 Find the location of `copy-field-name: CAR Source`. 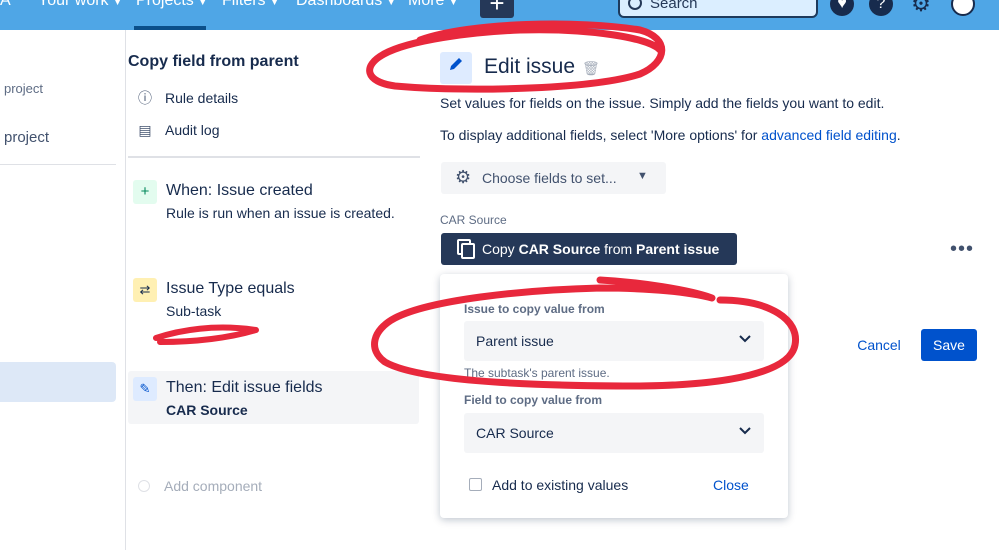

copy-field-name: CAR Source is located at coordinates (559, 249).